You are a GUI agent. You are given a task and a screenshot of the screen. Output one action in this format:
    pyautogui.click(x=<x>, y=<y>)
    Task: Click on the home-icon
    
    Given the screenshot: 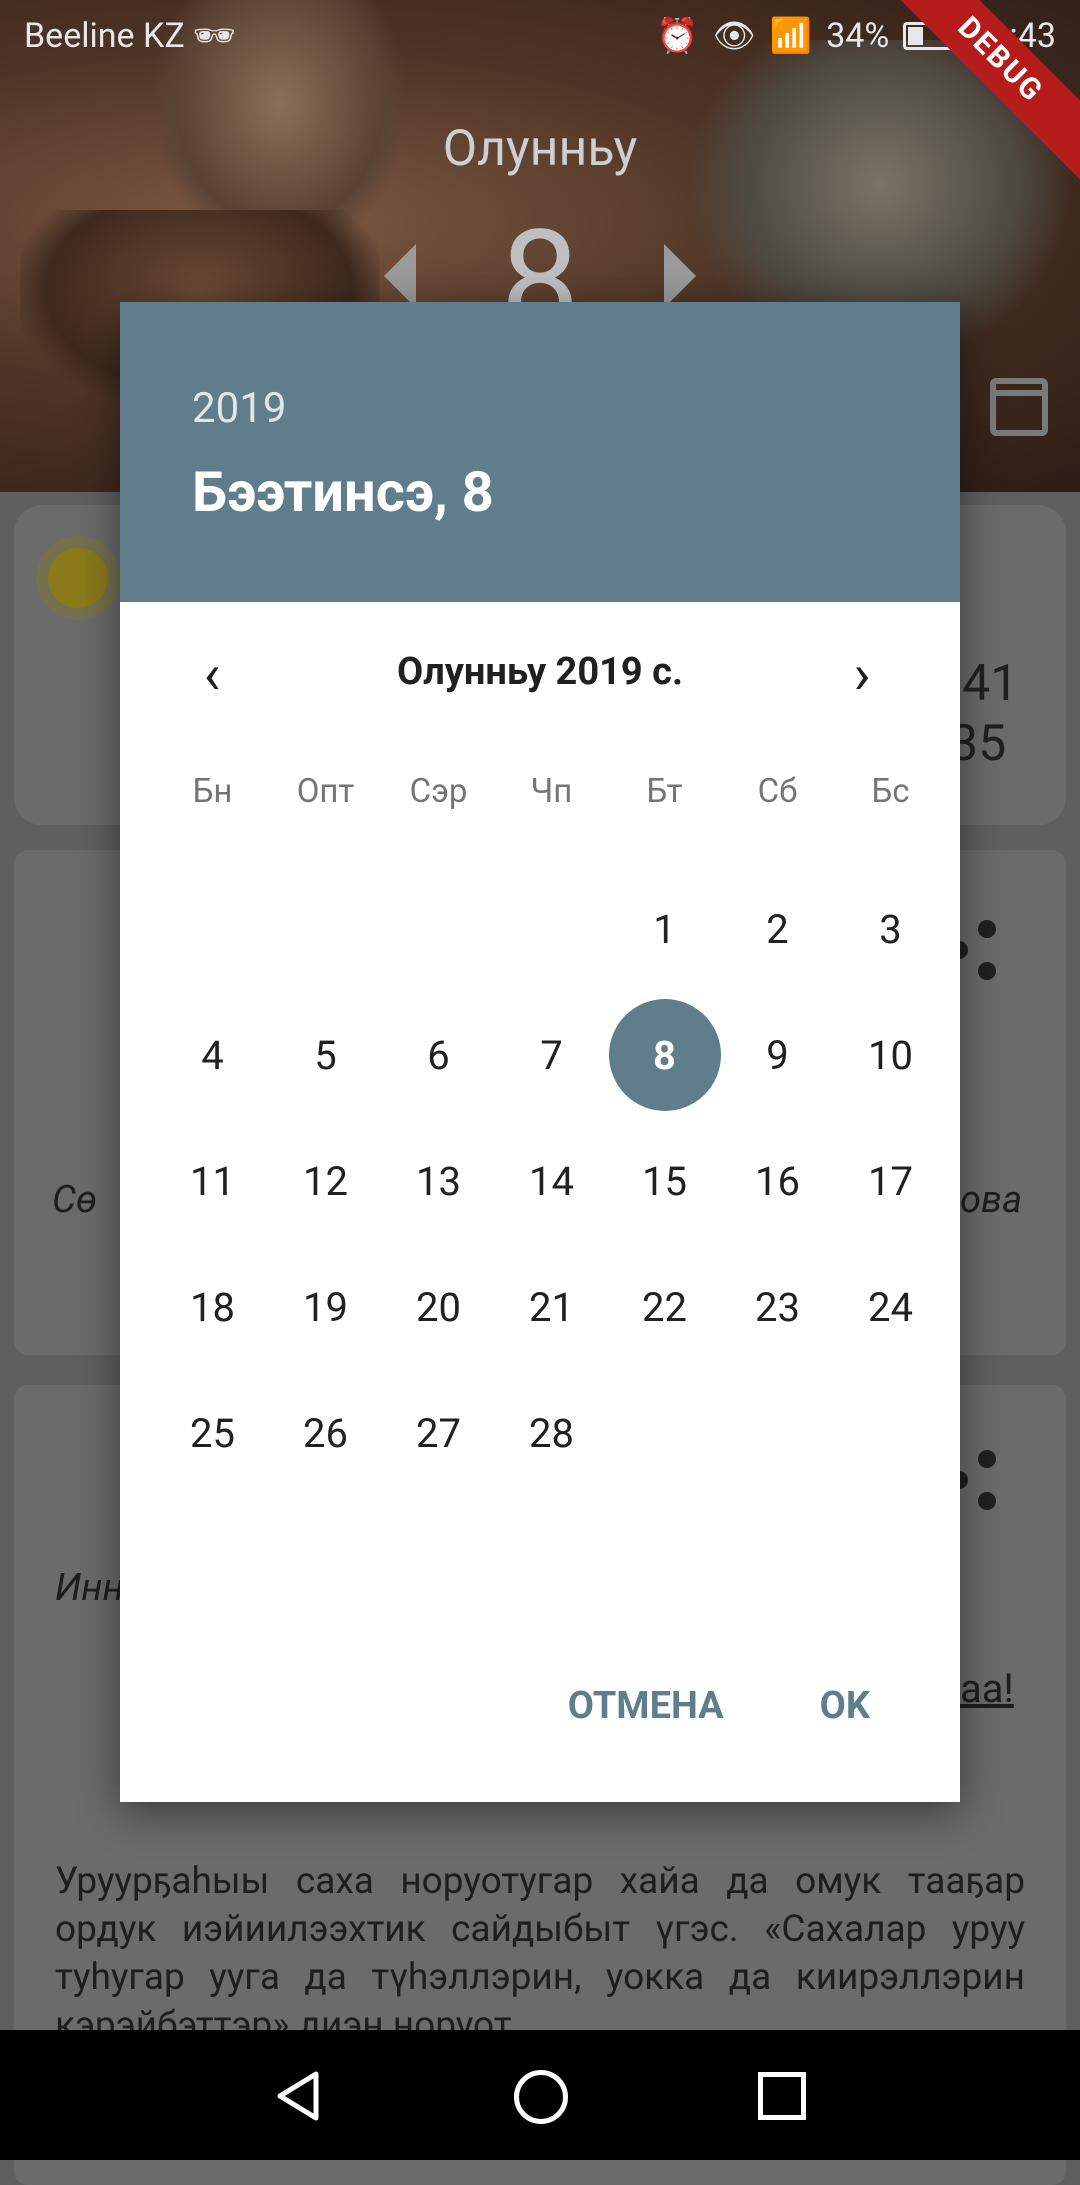 What is the action you would take?
    pyautogui.click(x=541, y=2097)
    